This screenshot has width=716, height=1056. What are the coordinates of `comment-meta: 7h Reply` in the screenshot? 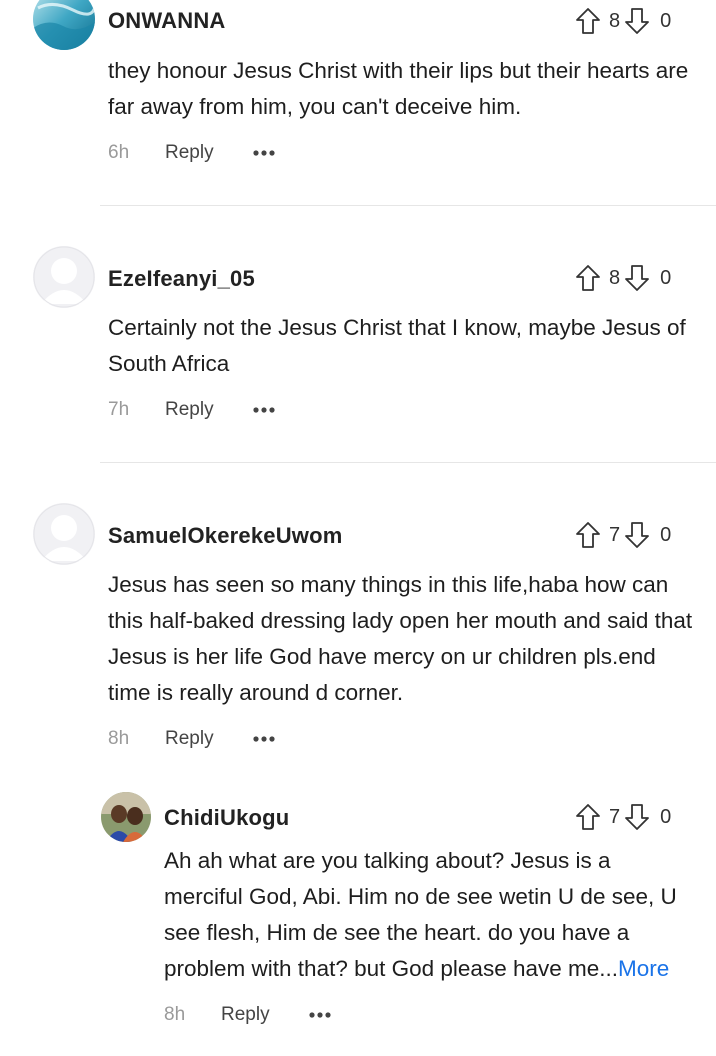 It's located at (192, 410).